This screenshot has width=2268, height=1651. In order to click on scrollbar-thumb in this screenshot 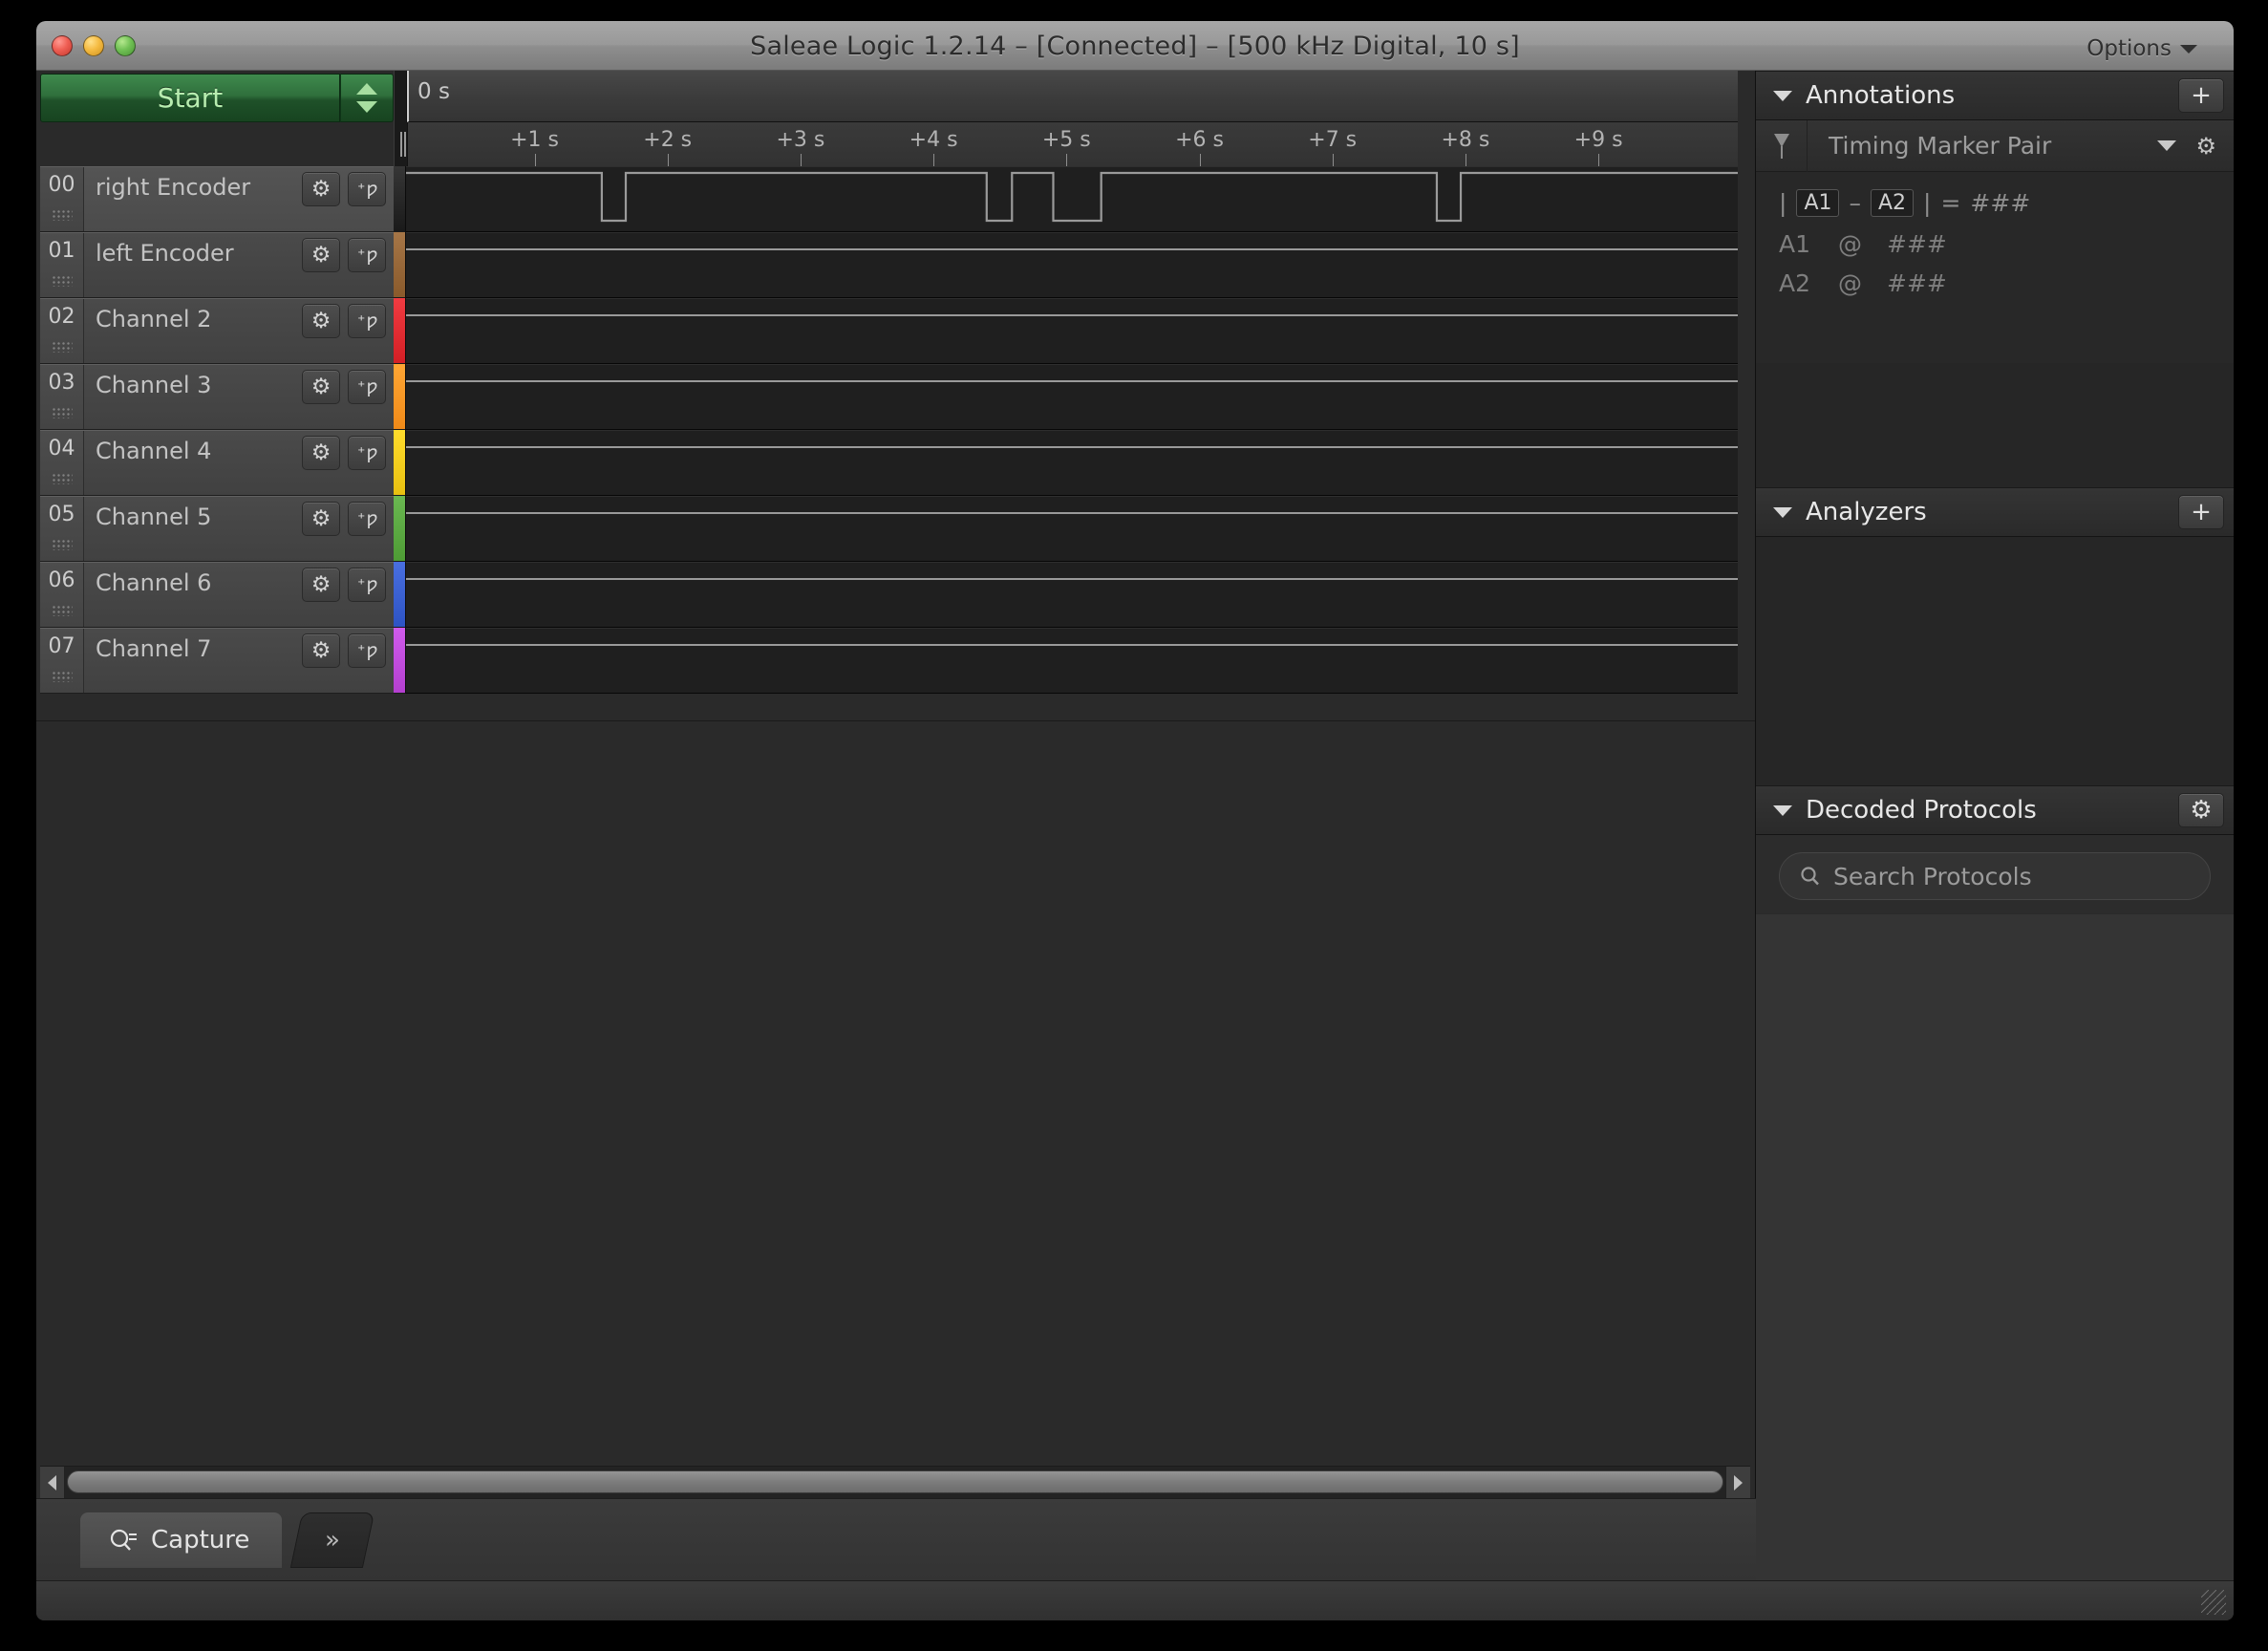, I will do `click(895, 1481)`.